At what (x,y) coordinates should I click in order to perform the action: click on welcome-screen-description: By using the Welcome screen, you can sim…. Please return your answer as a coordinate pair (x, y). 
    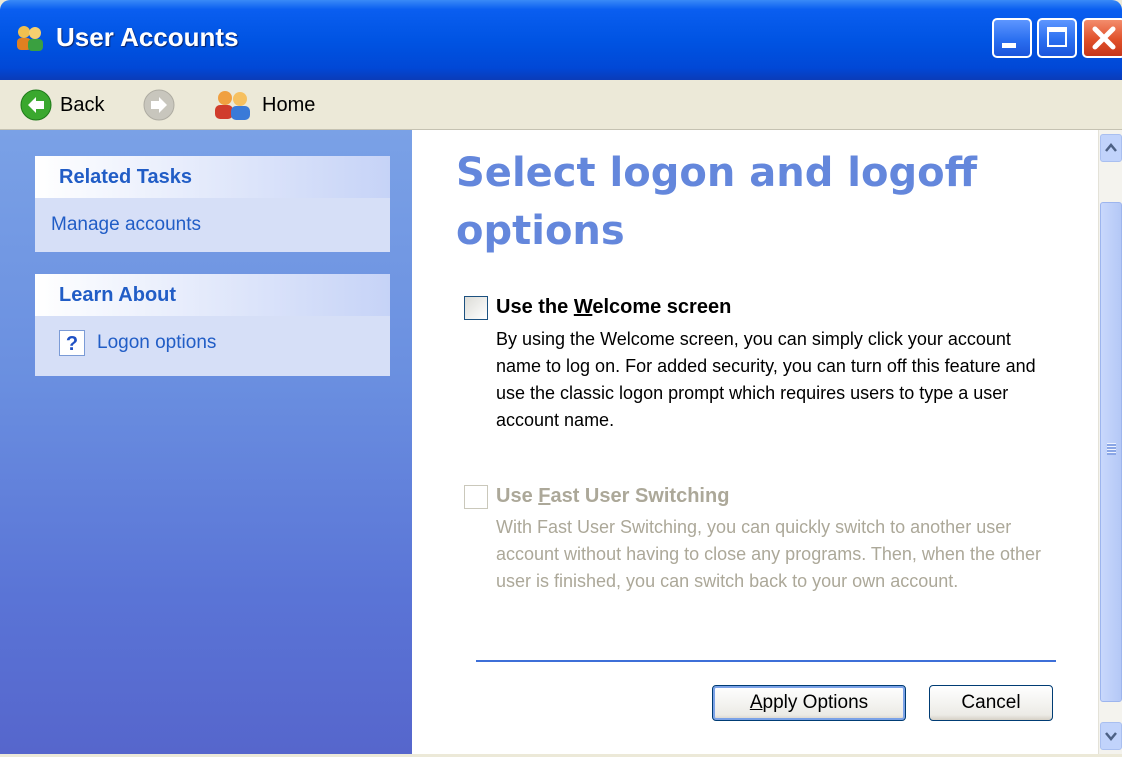
    Looking at the image, I should click on (766, 379).